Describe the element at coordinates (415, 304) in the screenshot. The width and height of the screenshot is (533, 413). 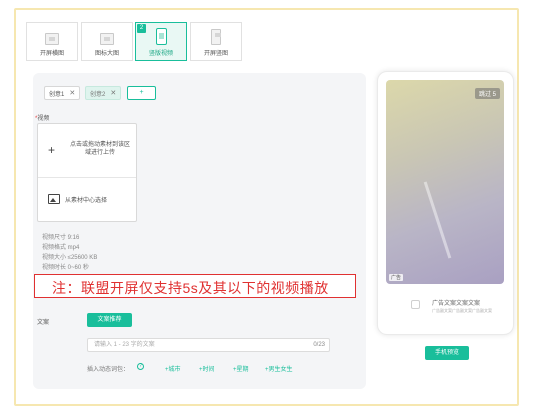
I see `ad-logo-icon` at that location.